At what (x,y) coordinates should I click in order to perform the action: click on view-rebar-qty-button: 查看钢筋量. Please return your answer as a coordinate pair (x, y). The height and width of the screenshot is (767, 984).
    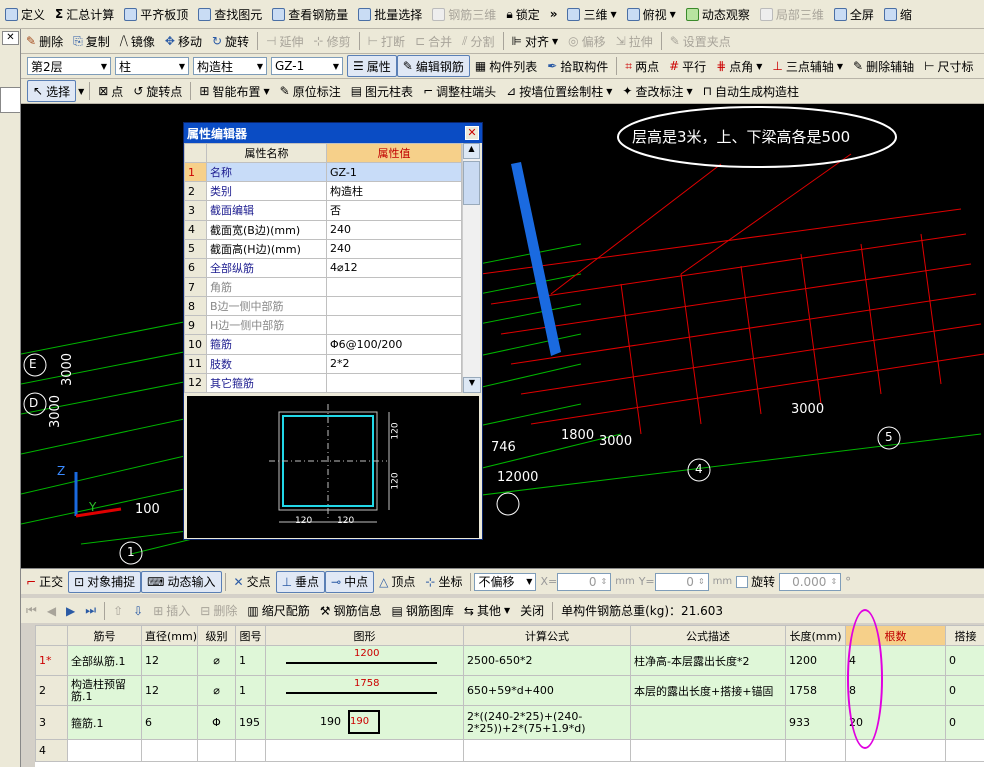
    Looking at the image, I should click on (310, 14).